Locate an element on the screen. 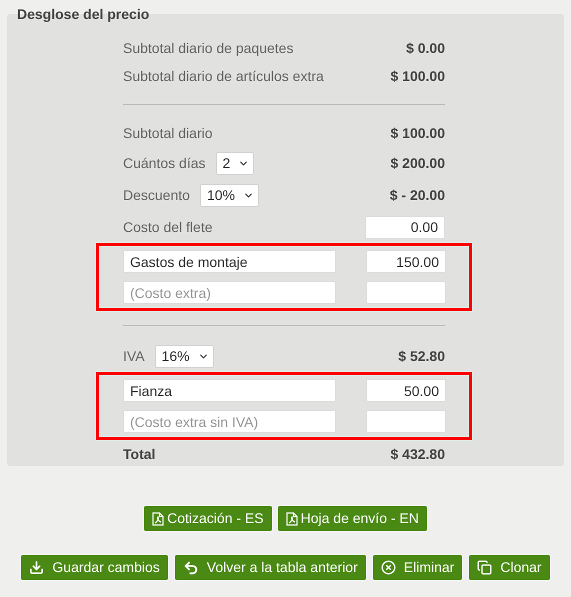 This screenshot has width=571, height=597. row-label: Descuento is located at coordinates (156, 195).